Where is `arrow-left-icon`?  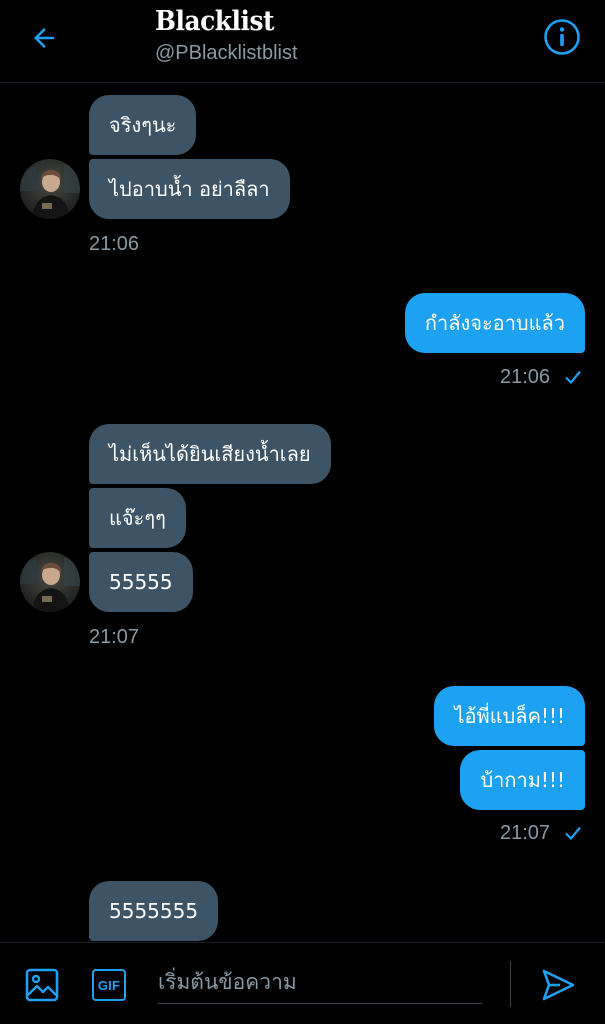 arrow-left-icon is located at coordinates (44, 38).